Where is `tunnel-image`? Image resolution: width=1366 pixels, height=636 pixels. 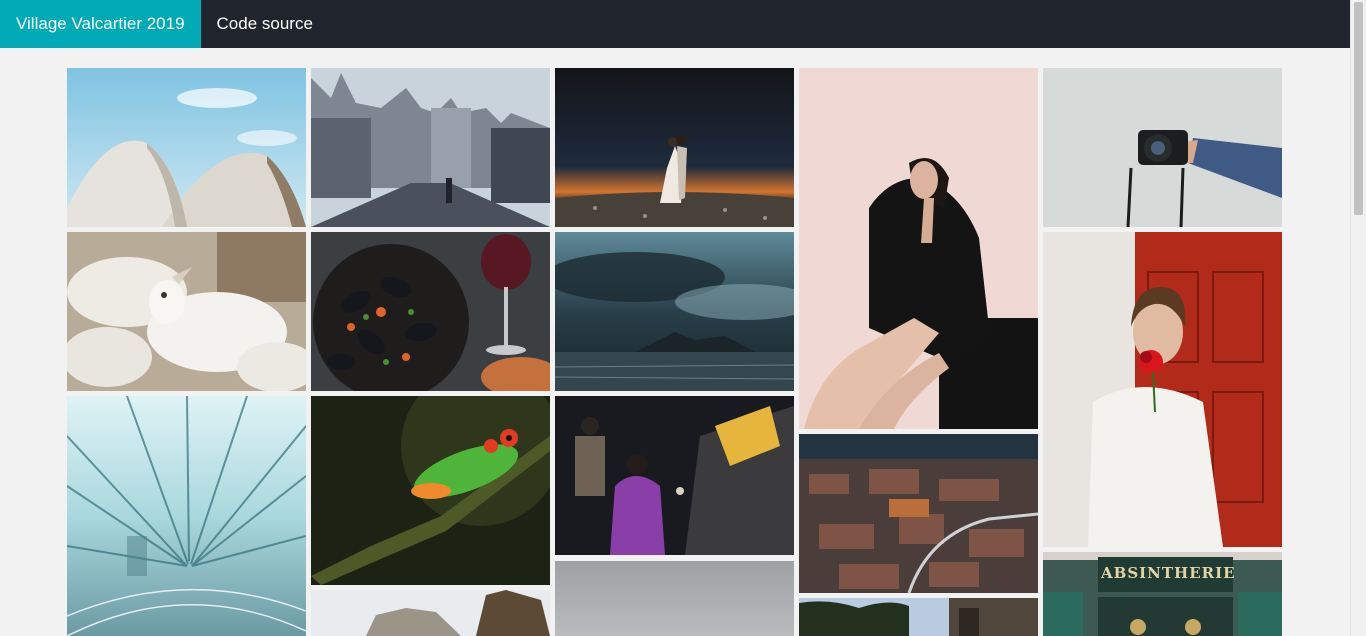 tunnel-image is located at coordinates (186, 516).